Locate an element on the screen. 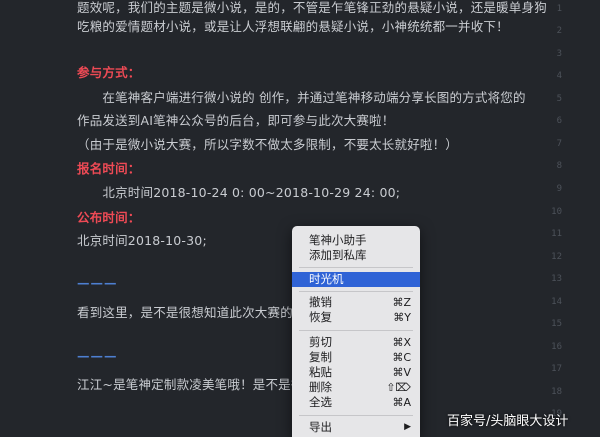 This screenshot has width=600, height=437. submenu-arrow-icon: ▶ is located at coordinates (407, 427).